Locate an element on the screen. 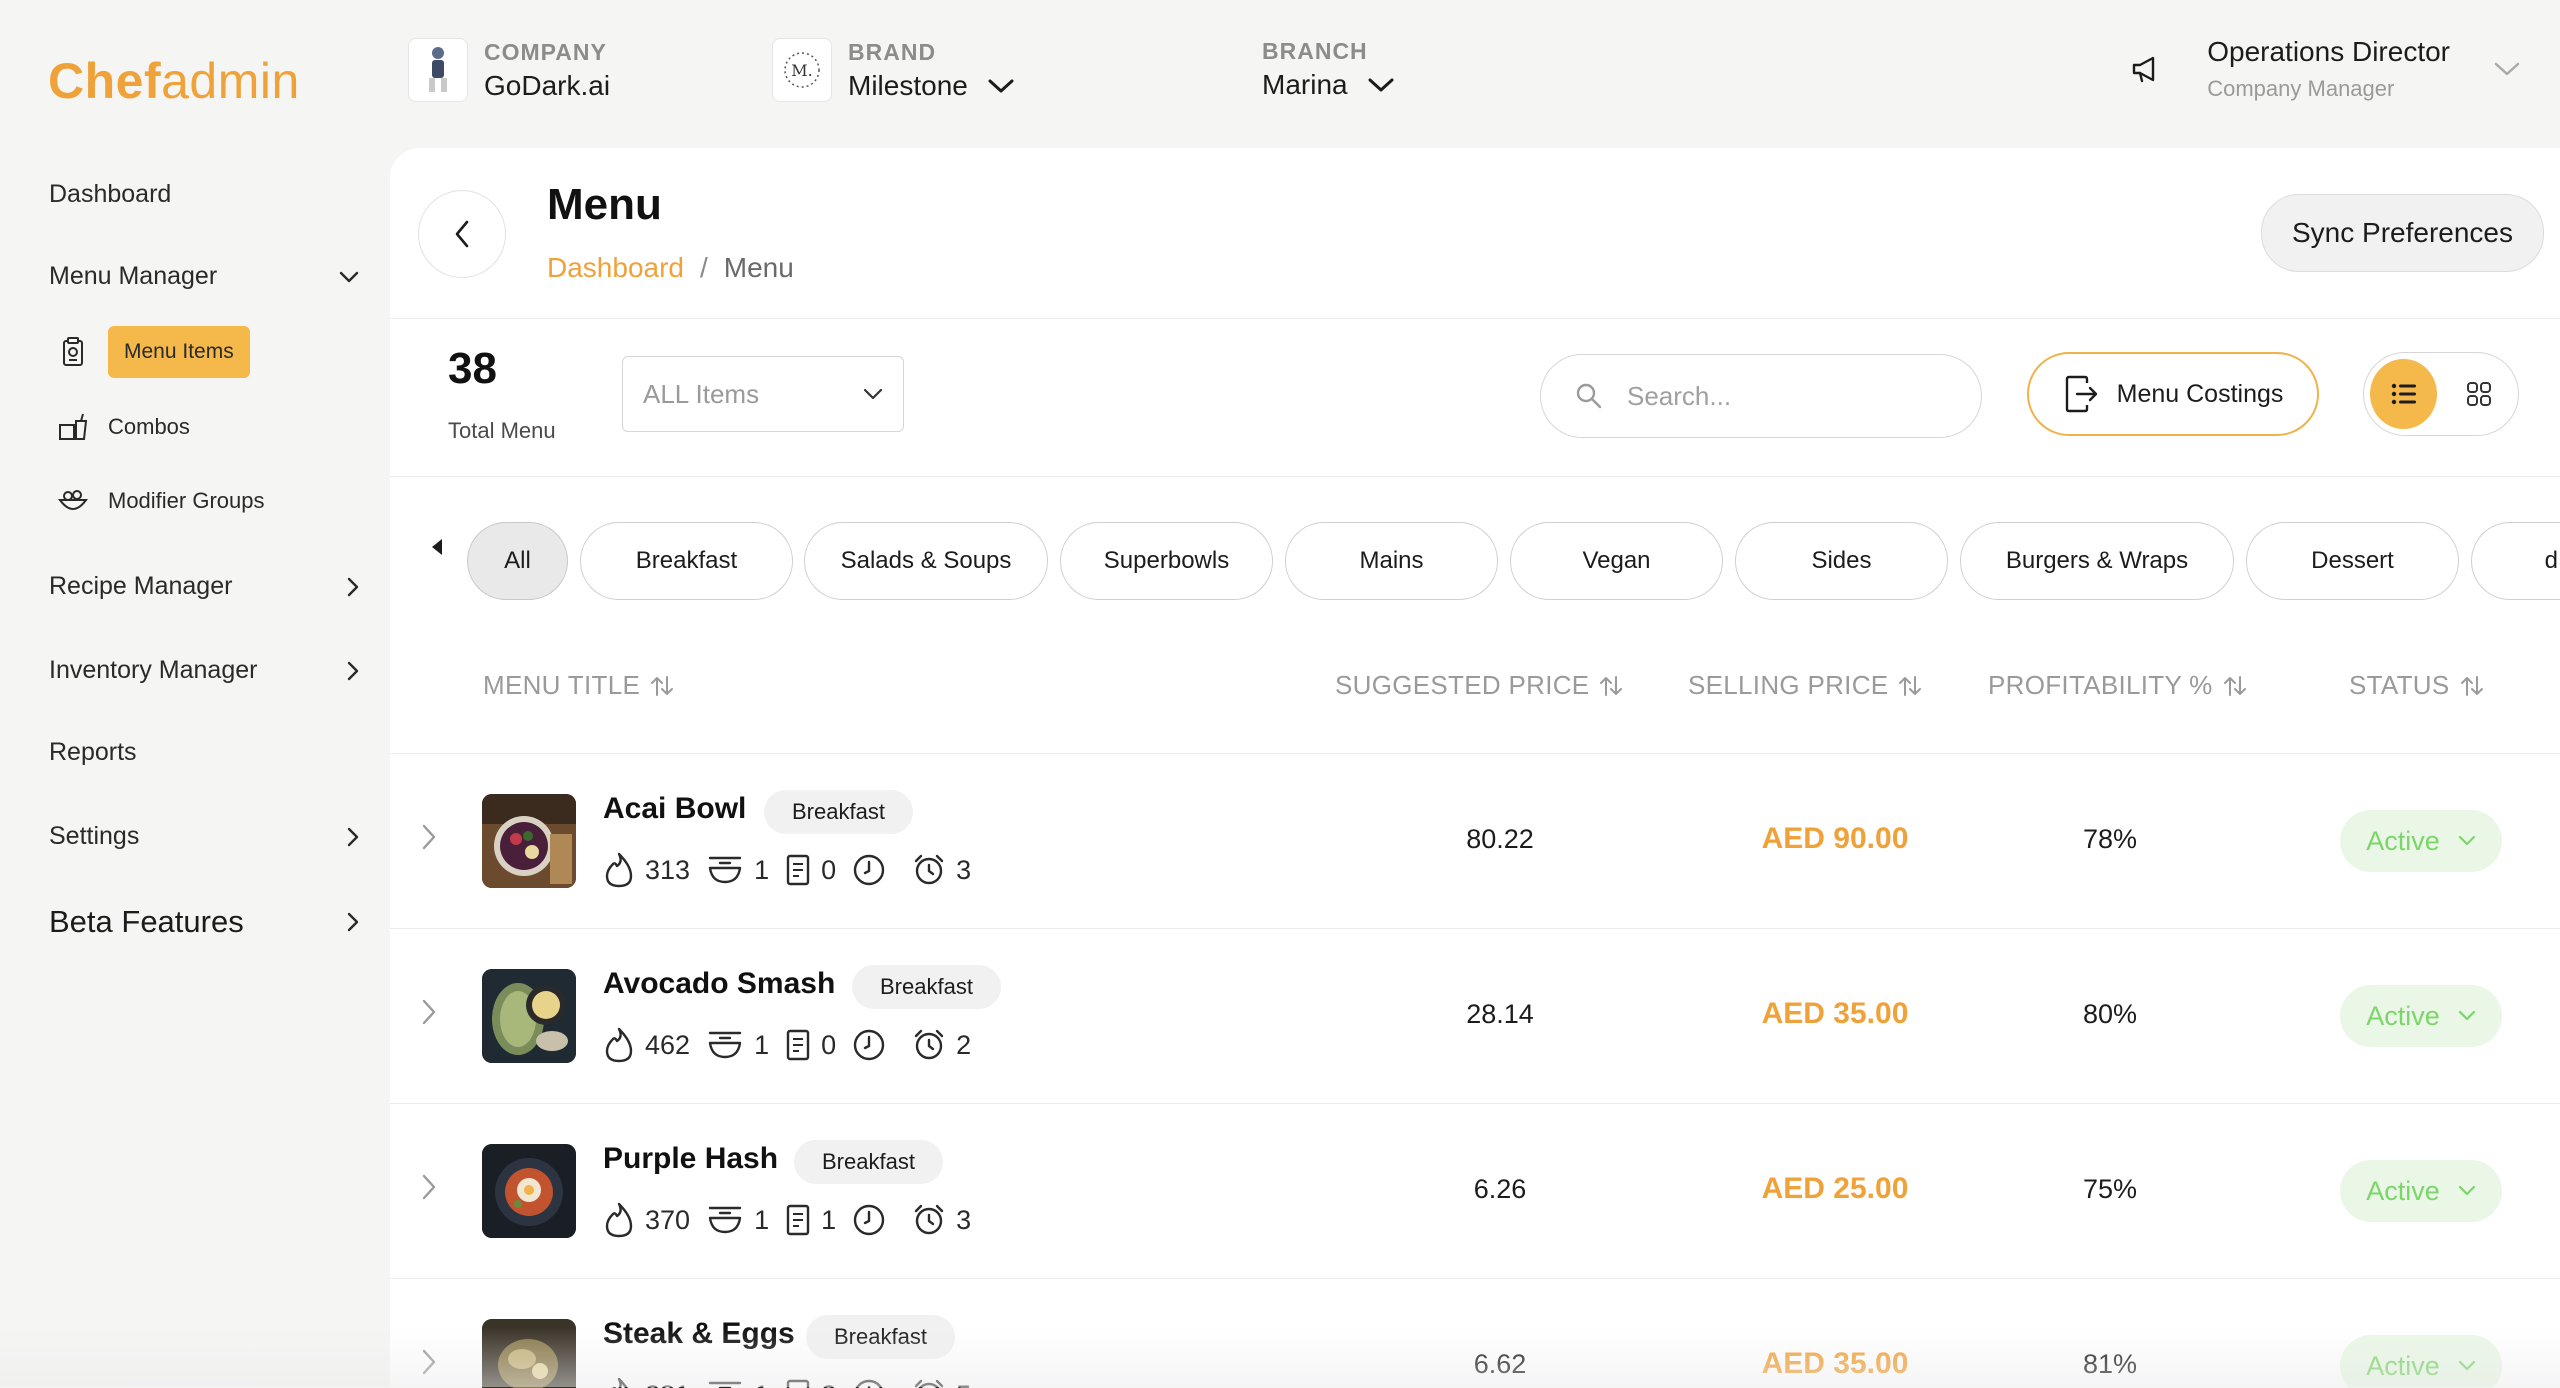  profitability: 81% is located at coordinates (2110, 1364).